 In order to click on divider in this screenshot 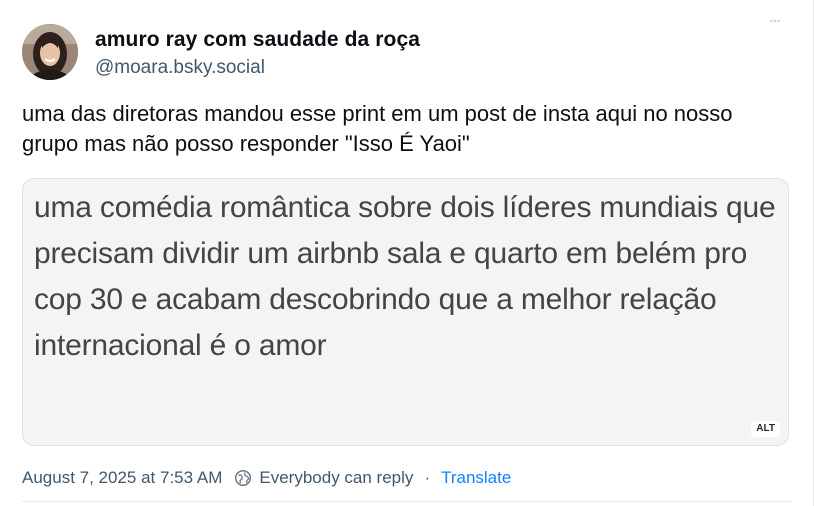, I will do `click(407, 501)`.